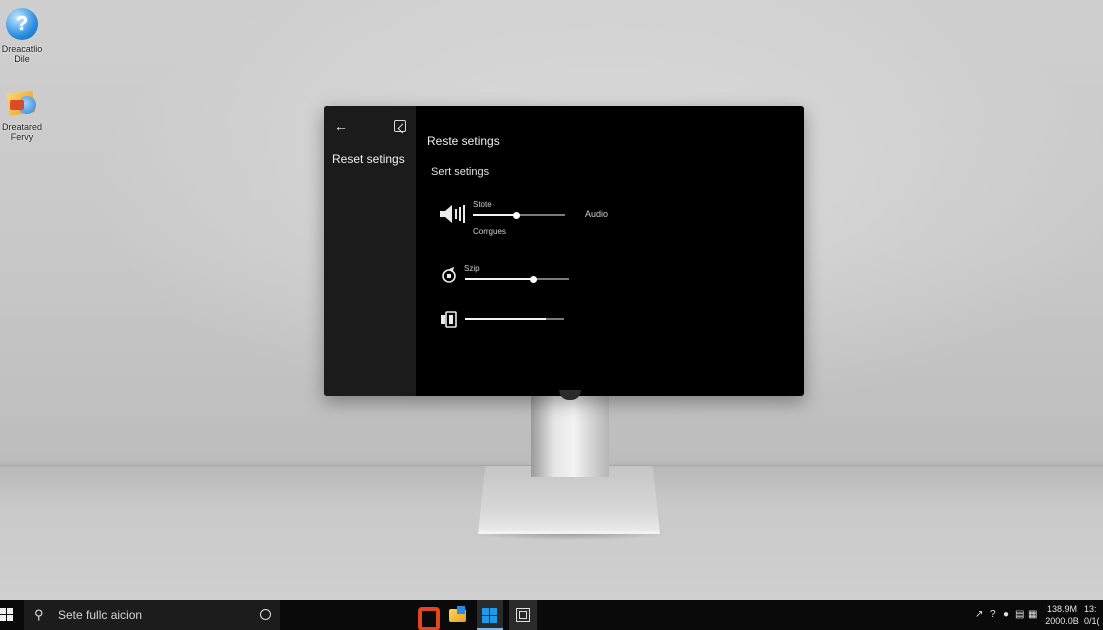 The image size is (1103, 630). I want to click on clock: 138.9M 2000.0B, so click(1062, 615).